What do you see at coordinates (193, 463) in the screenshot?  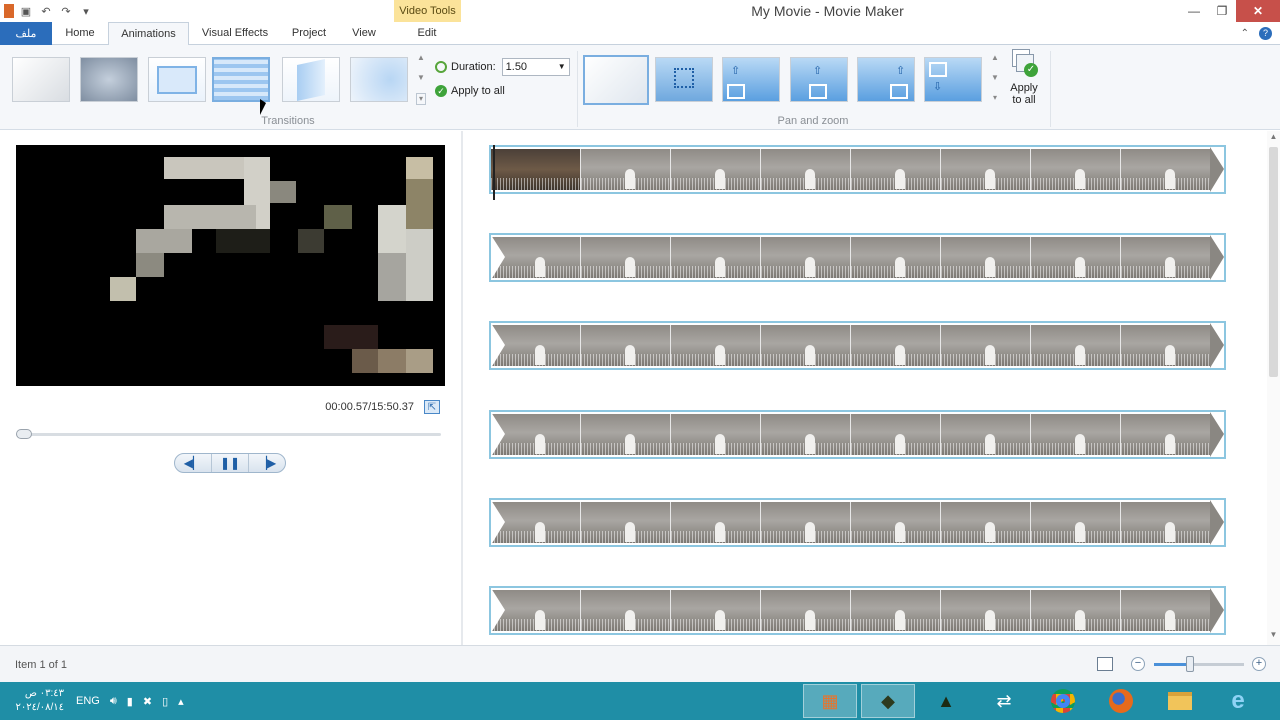 I see `previous-frame-button: ◀▏` at bounding box center [193, 463].